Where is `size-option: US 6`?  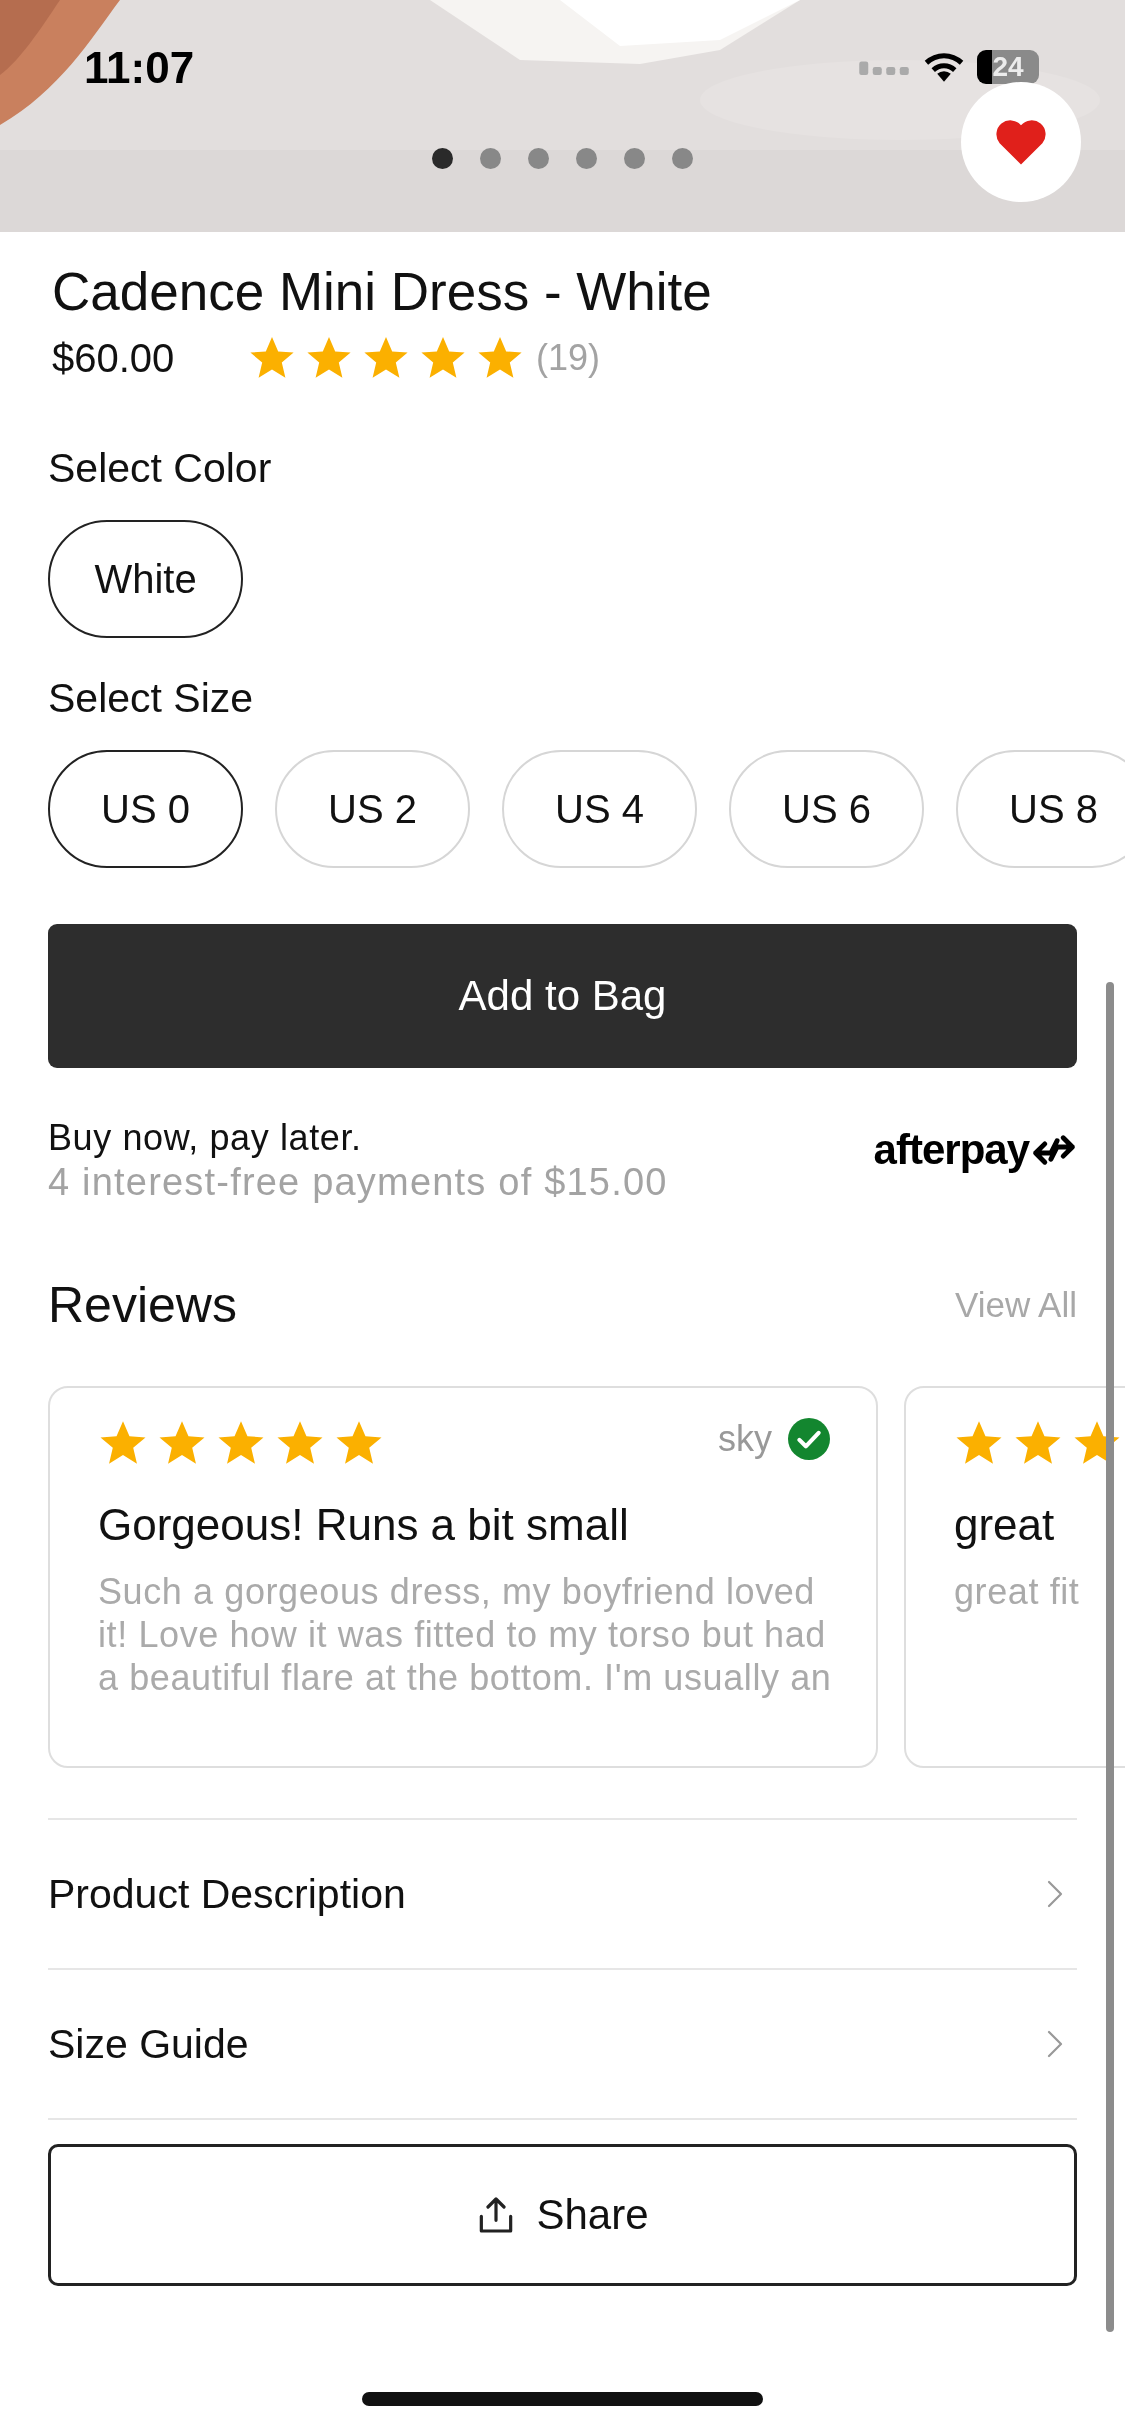
size-option: US 6 is located at coordinates (826, 809).